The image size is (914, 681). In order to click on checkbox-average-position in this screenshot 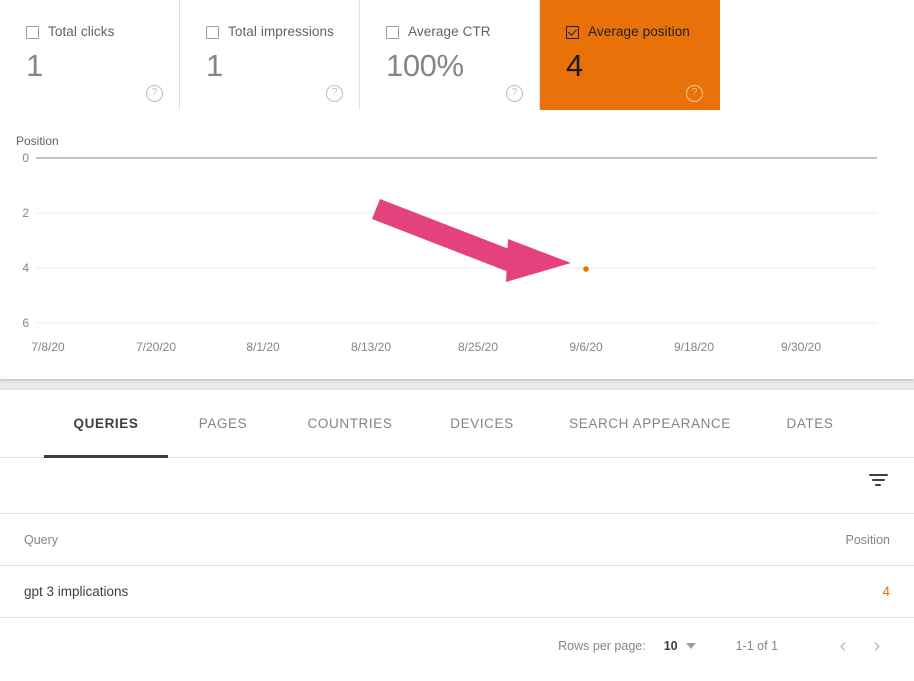, I will do `click(572, 32)`.